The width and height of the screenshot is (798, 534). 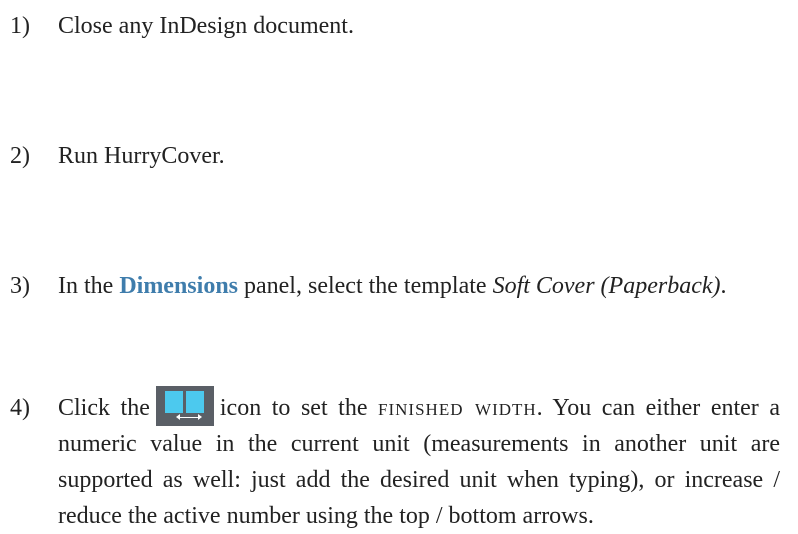 I want to click on double-arrow-icon, so click(x=188, y=417).